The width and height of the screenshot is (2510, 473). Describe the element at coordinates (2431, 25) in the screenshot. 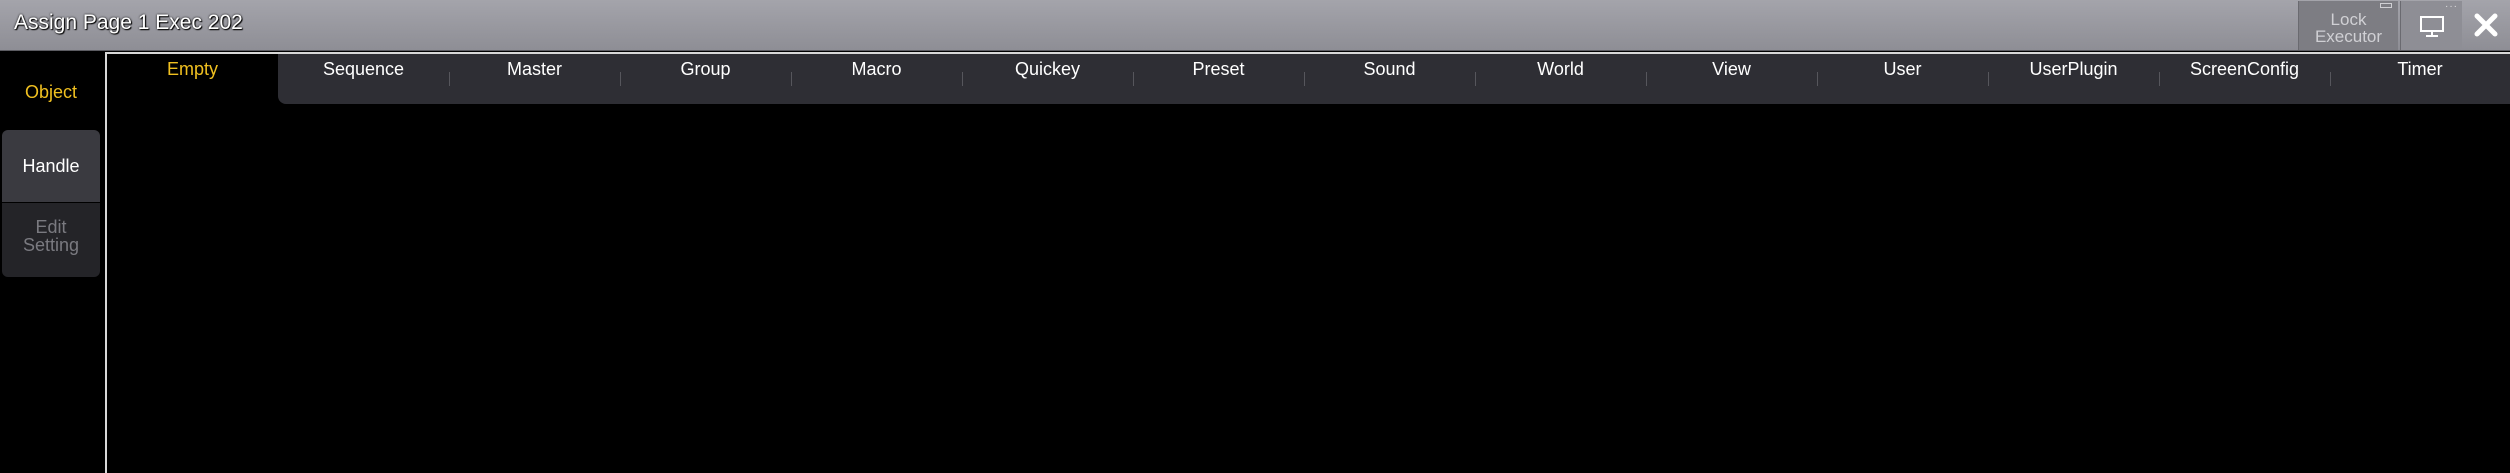

I see `display-button: ···` at that location.